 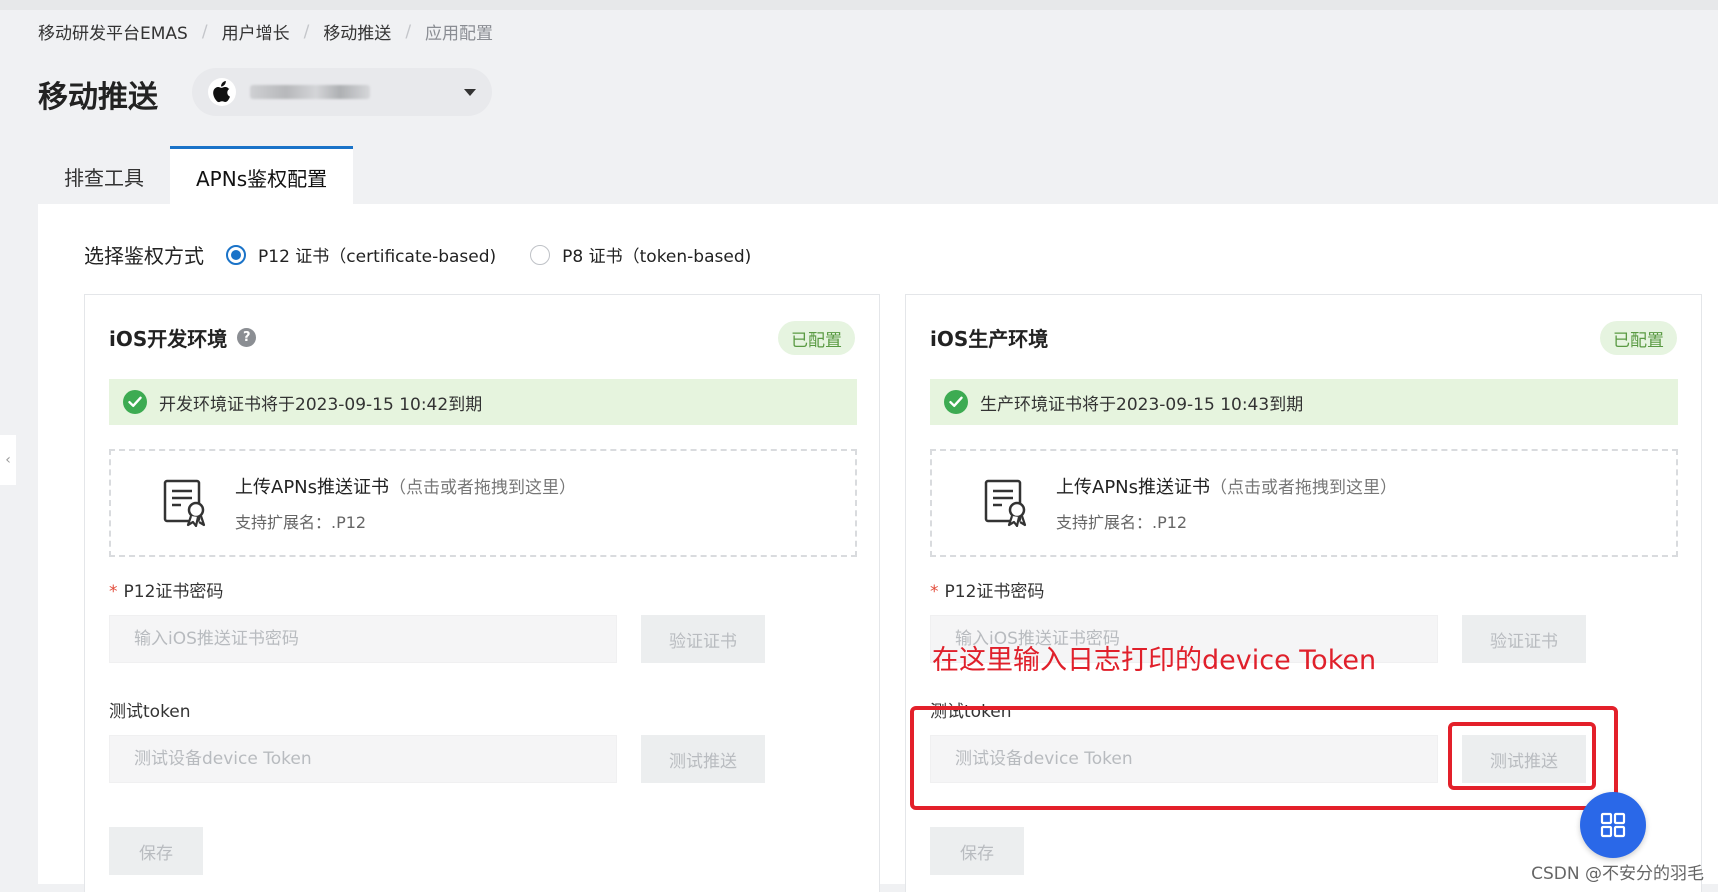 I want to click on auth-method-label: 选择鉴权方式, so click(x=144, y=256).